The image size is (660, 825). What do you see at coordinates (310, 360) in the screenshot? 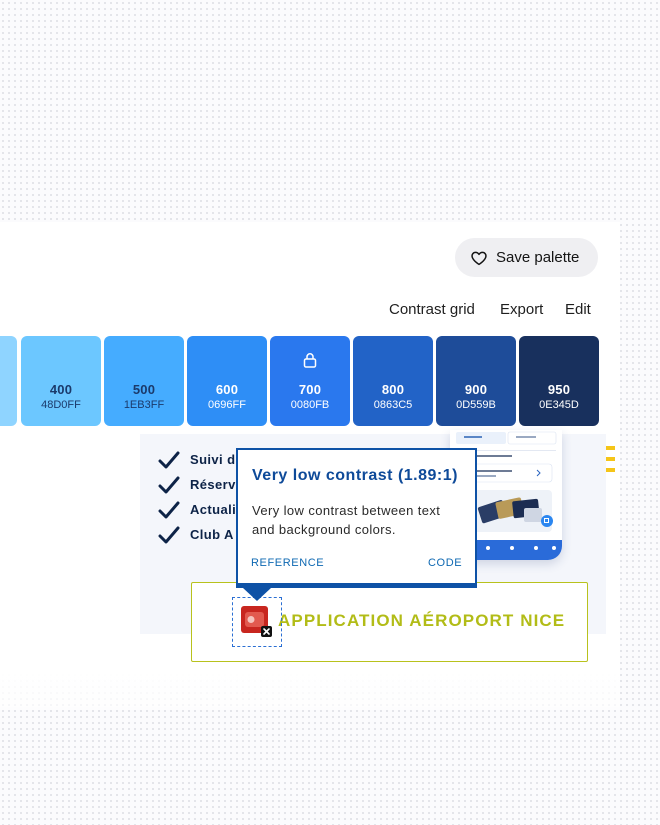
I see `lock-icon` at bounding box center [310, 360].